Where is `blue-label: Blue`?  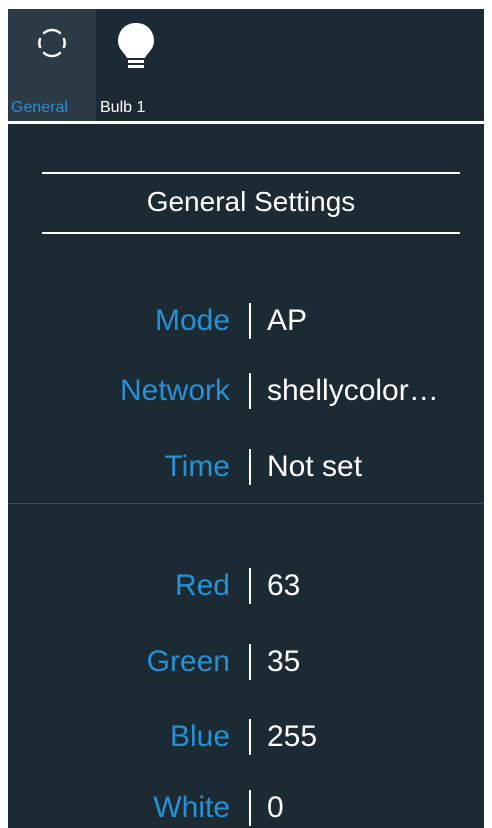 blue-label: Blue is located at coordinates (199, 736).